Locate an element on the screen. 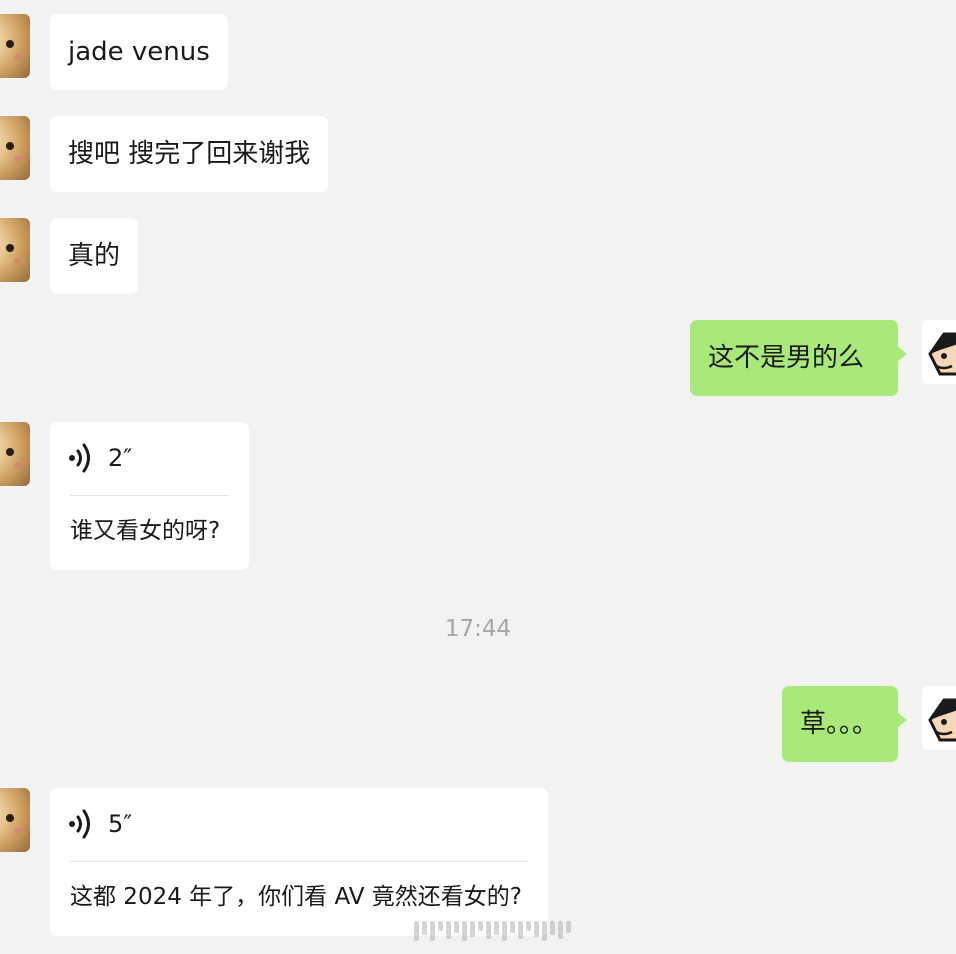  voice-transcript: 这都 2024 年了，你们看 AV 竟然还看女的? is located at coordinates (296, 897).